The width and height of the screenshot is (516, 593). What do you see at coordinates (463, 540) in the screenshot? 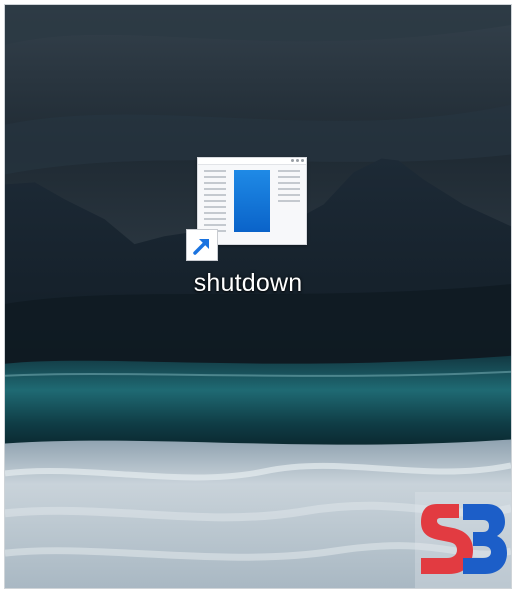
I see `sb-logo` at bounding box center [463, 540].